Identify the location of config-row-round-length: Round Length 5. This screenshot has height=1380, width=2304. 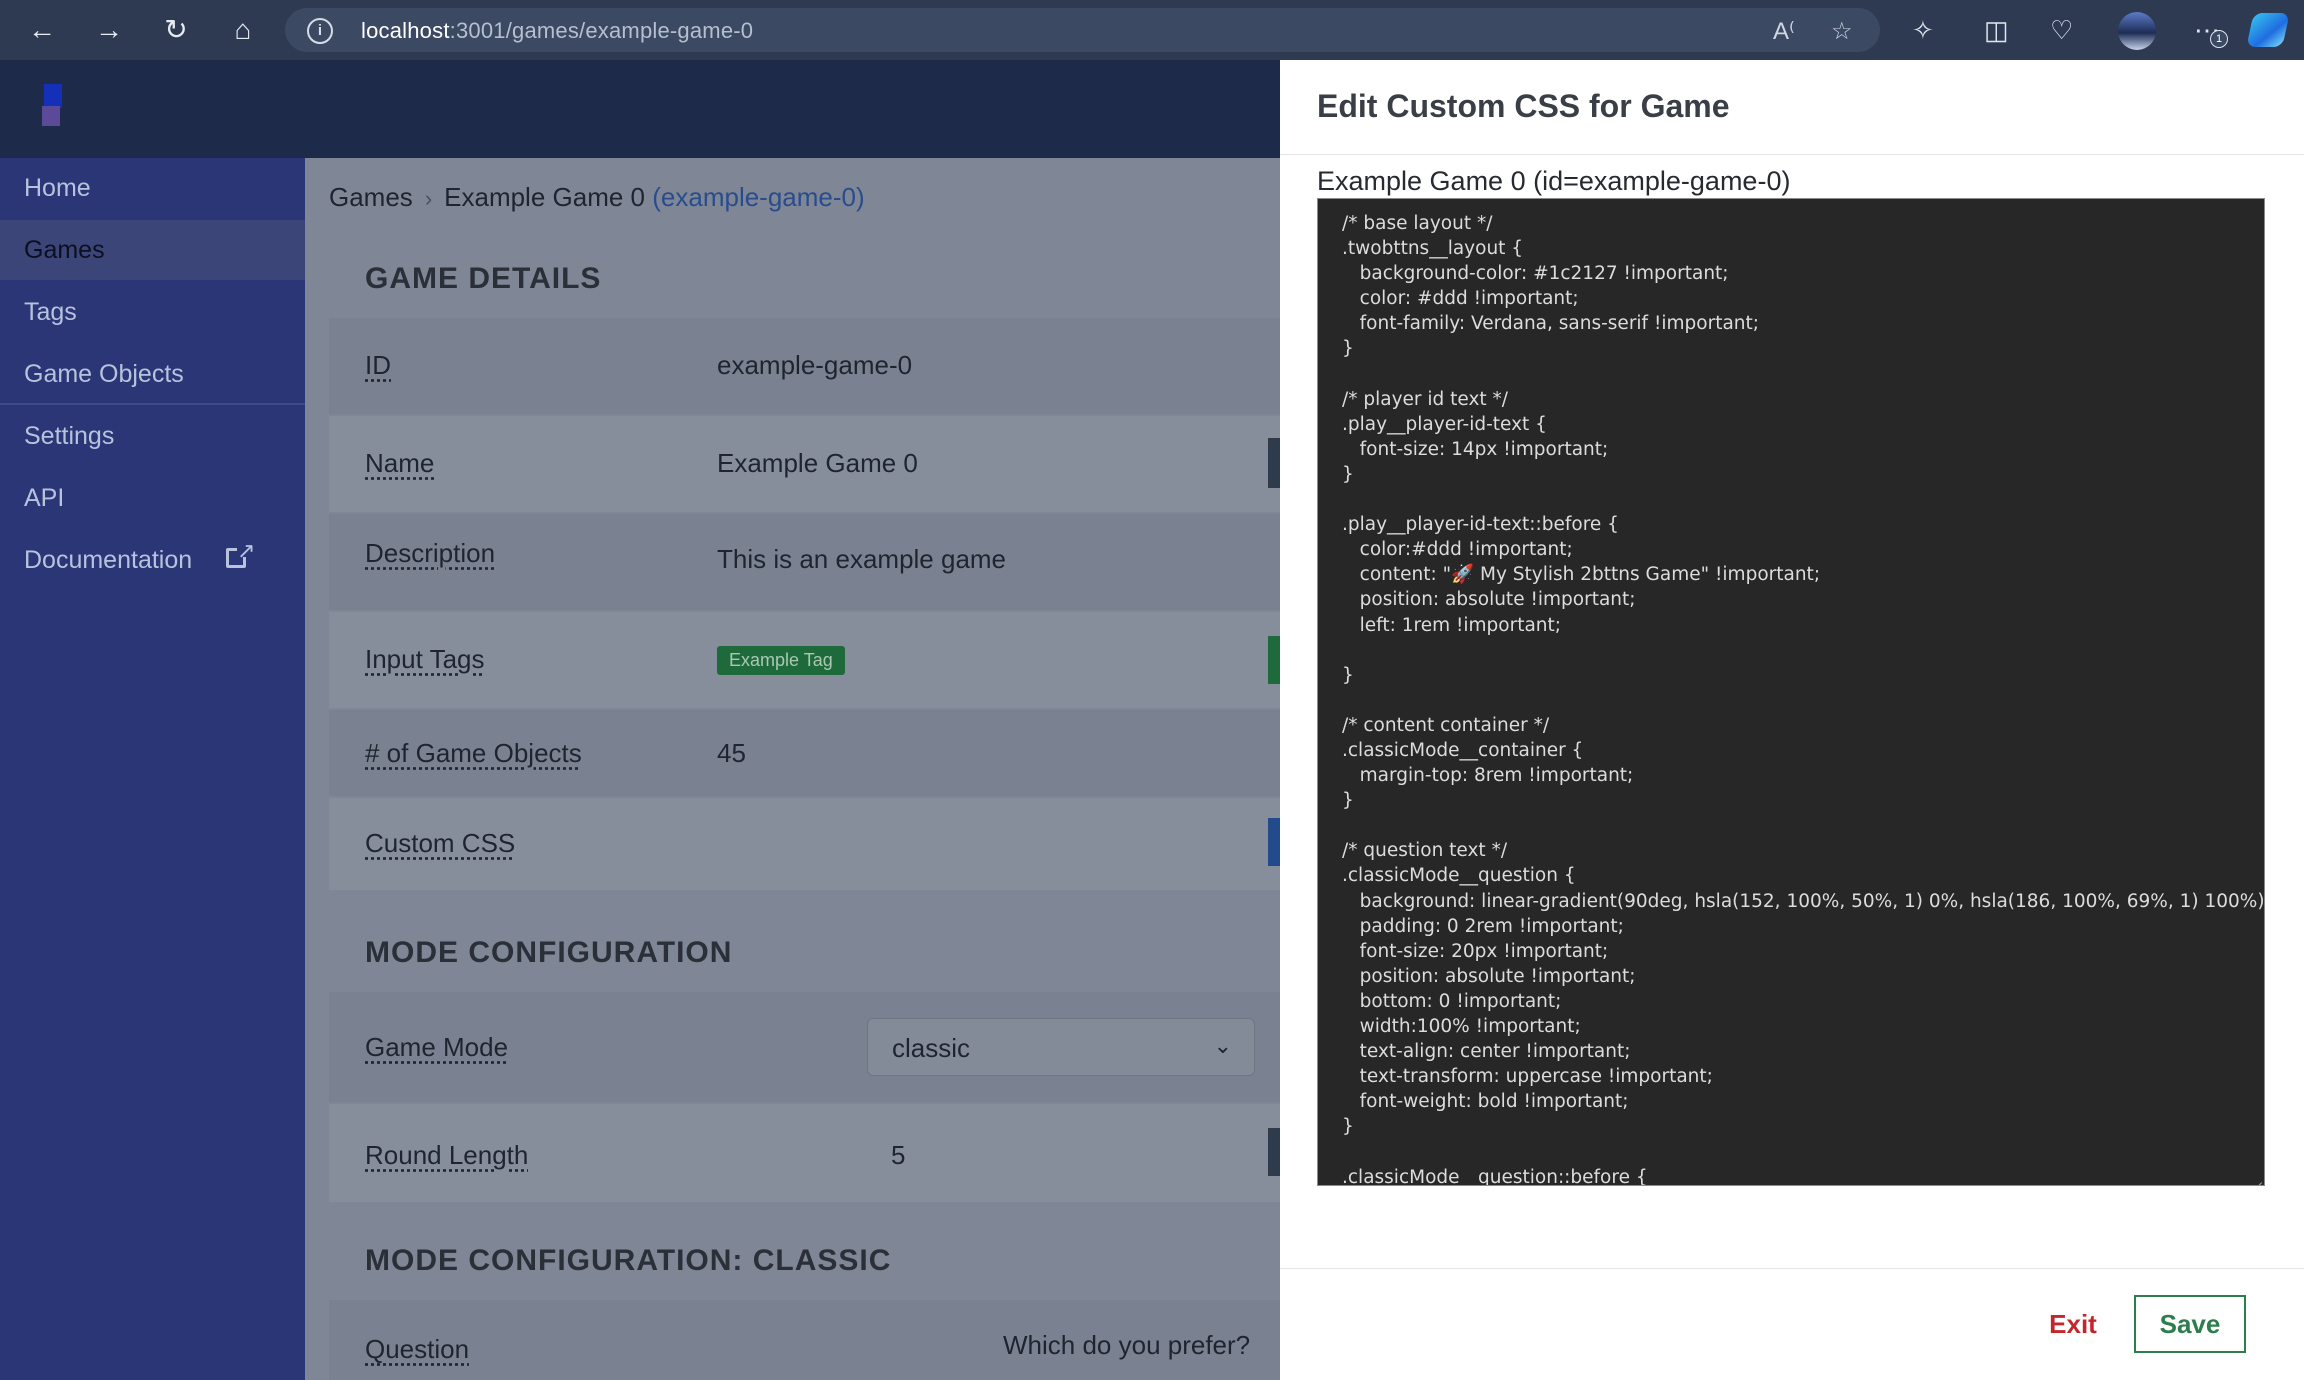
(804, 1153).